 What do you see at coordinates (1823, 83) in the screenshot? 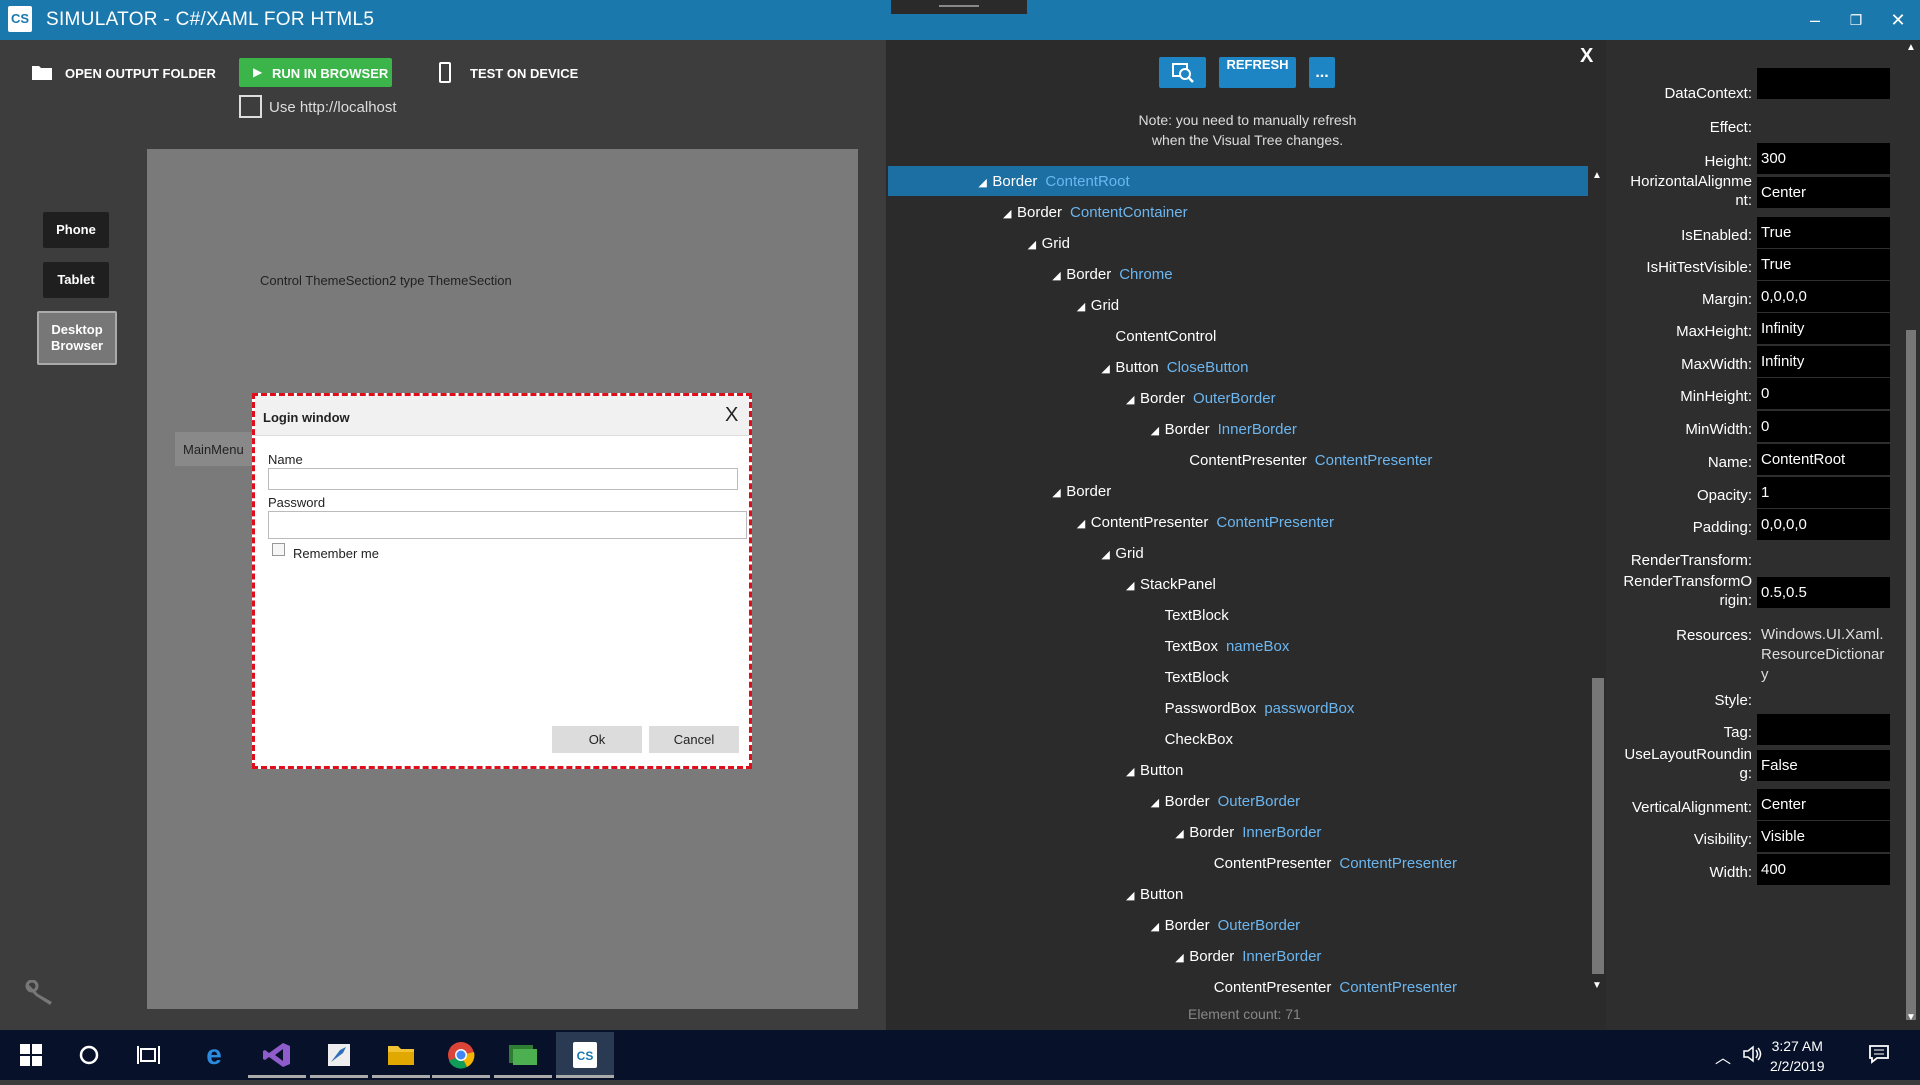
I see `property-value-field` at bounding box center [1823, 83].